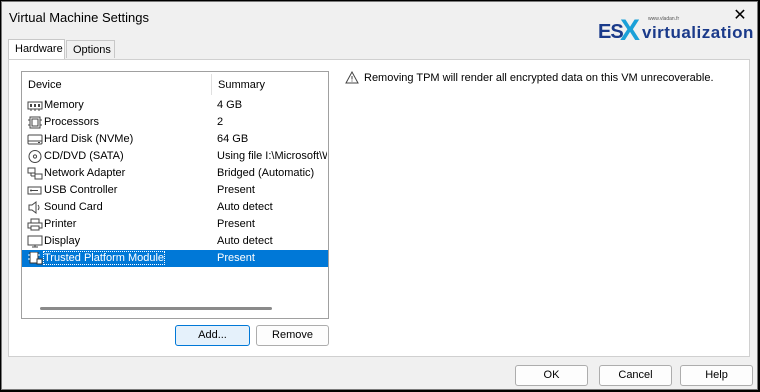 The height and width of the screenshot is (392, 760). I want to click on esxvirtualization-logo: www.vladan.fr ES X virtualization, so click(675, 30).